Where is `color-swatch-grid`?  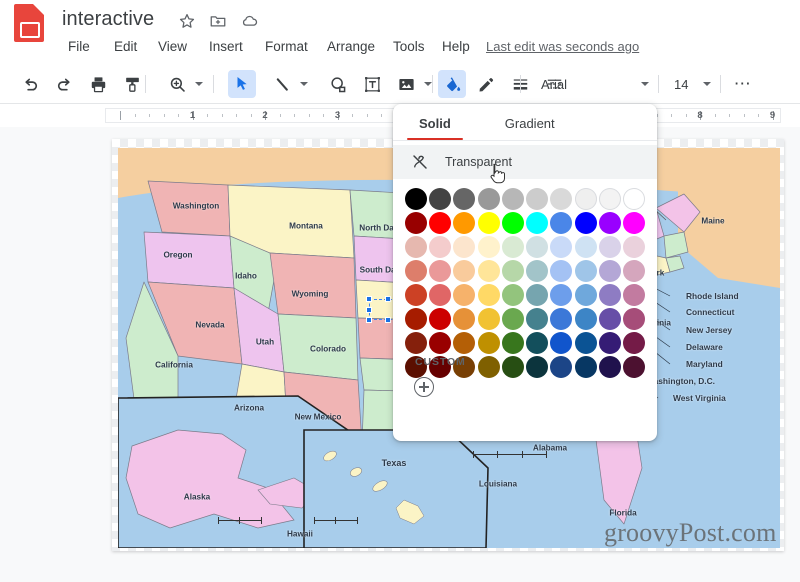
color-swatch-grid is located at coordinates (525, 280).